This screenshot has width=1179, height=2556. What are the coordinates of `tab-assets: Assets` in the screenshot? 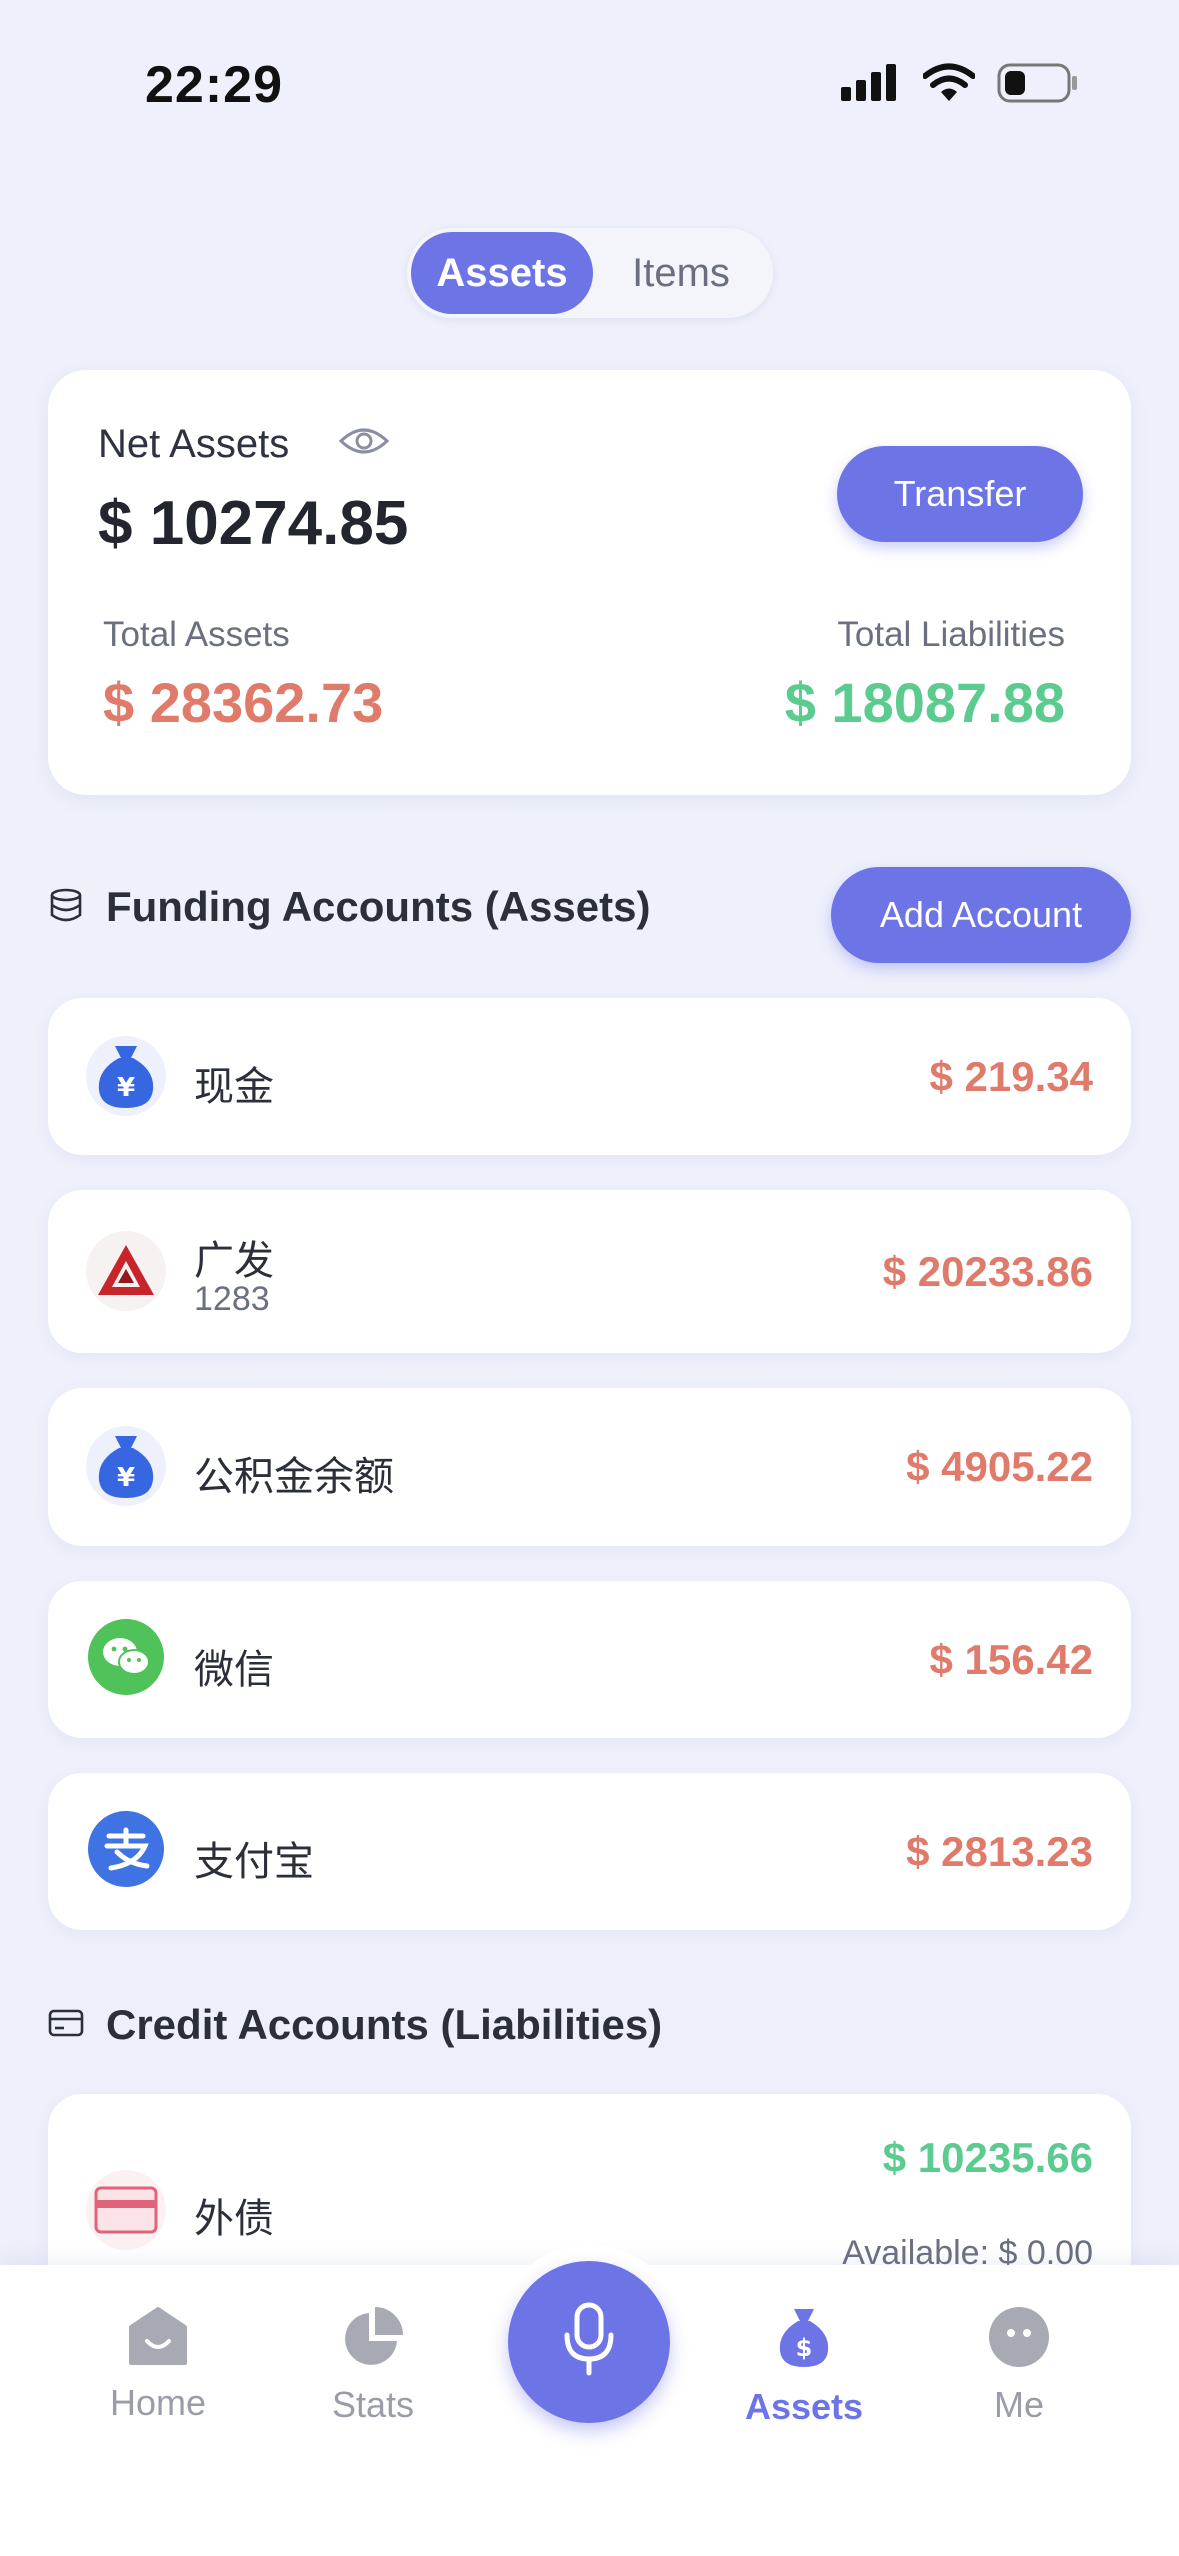 It's located at (502, 273).